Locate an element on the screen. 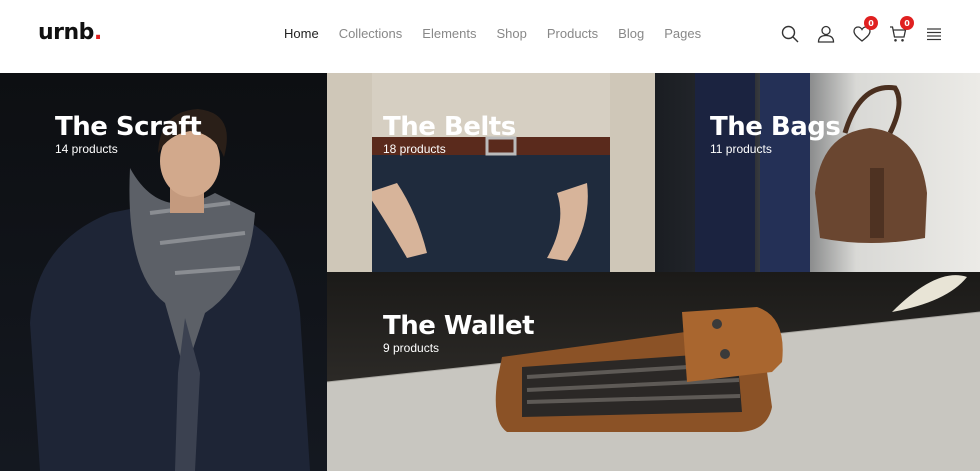 The width and height of the screenshot is (980, 471). cart-count-badge: 0 is located at coordinates (907, 23).